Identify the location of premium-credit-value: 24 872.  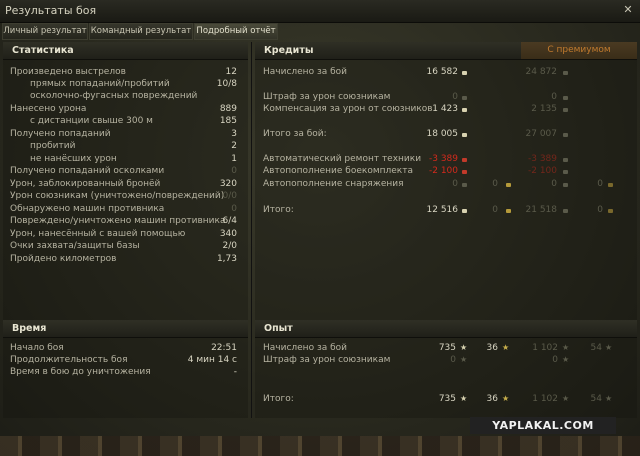
(541, 72).